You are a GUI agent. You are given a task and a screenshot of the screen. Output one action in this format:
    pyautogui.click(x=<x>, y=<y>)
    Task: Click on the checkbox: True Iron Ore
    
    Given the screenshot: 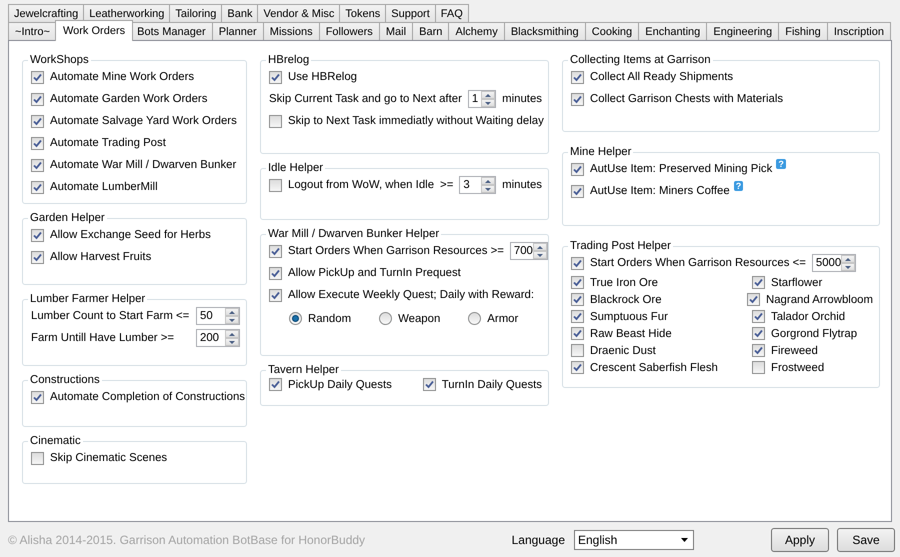 What is the action you would take?
    pyautogui.click(x=658, y=282)
    